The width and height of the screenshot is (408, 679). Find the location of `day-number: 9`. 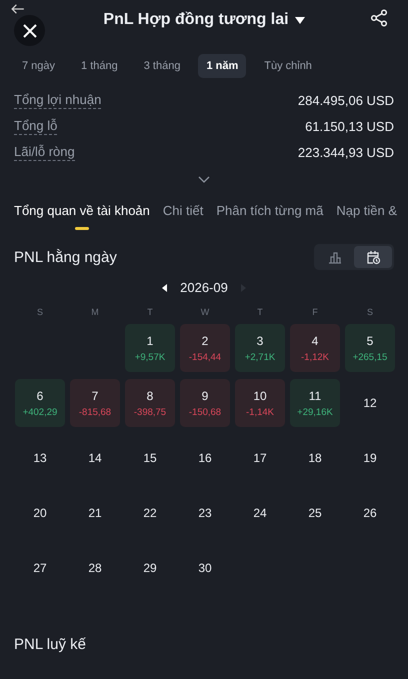

day-number: 9 is located at coordinates (205, 395).